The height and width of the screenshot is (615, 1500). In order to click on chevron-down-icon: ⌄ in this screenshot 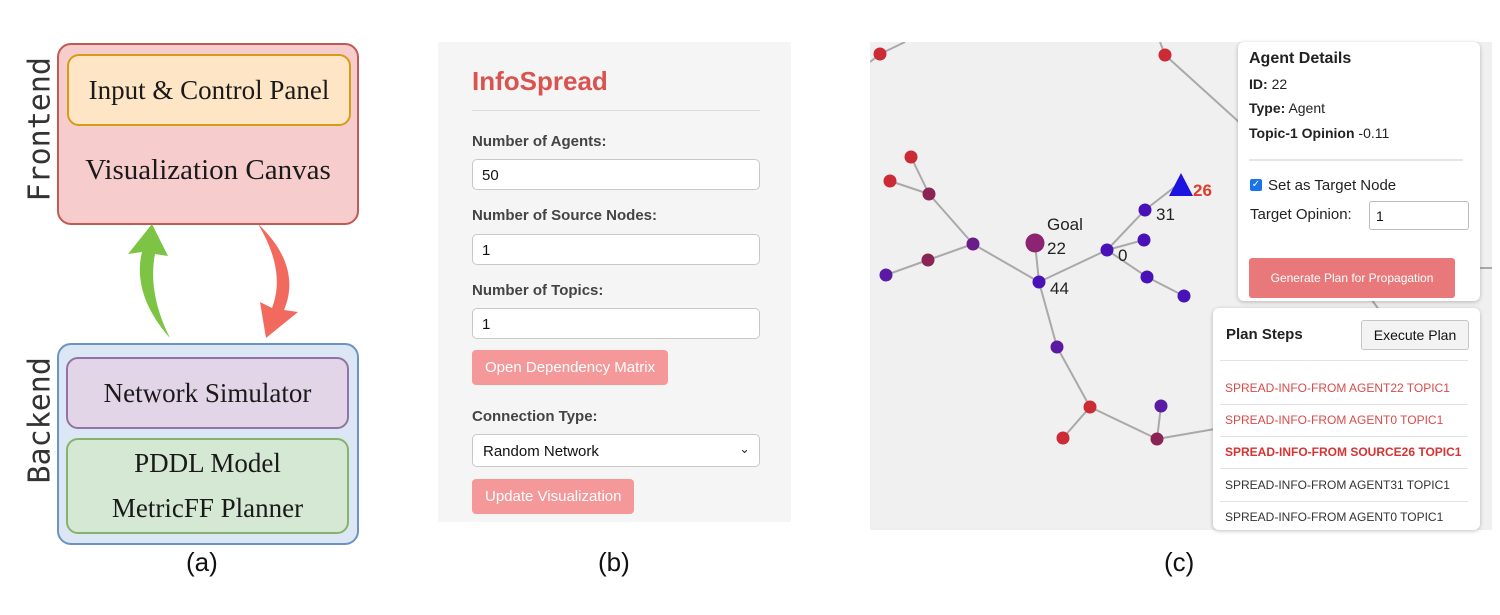, I will do `click(744, 448)`.